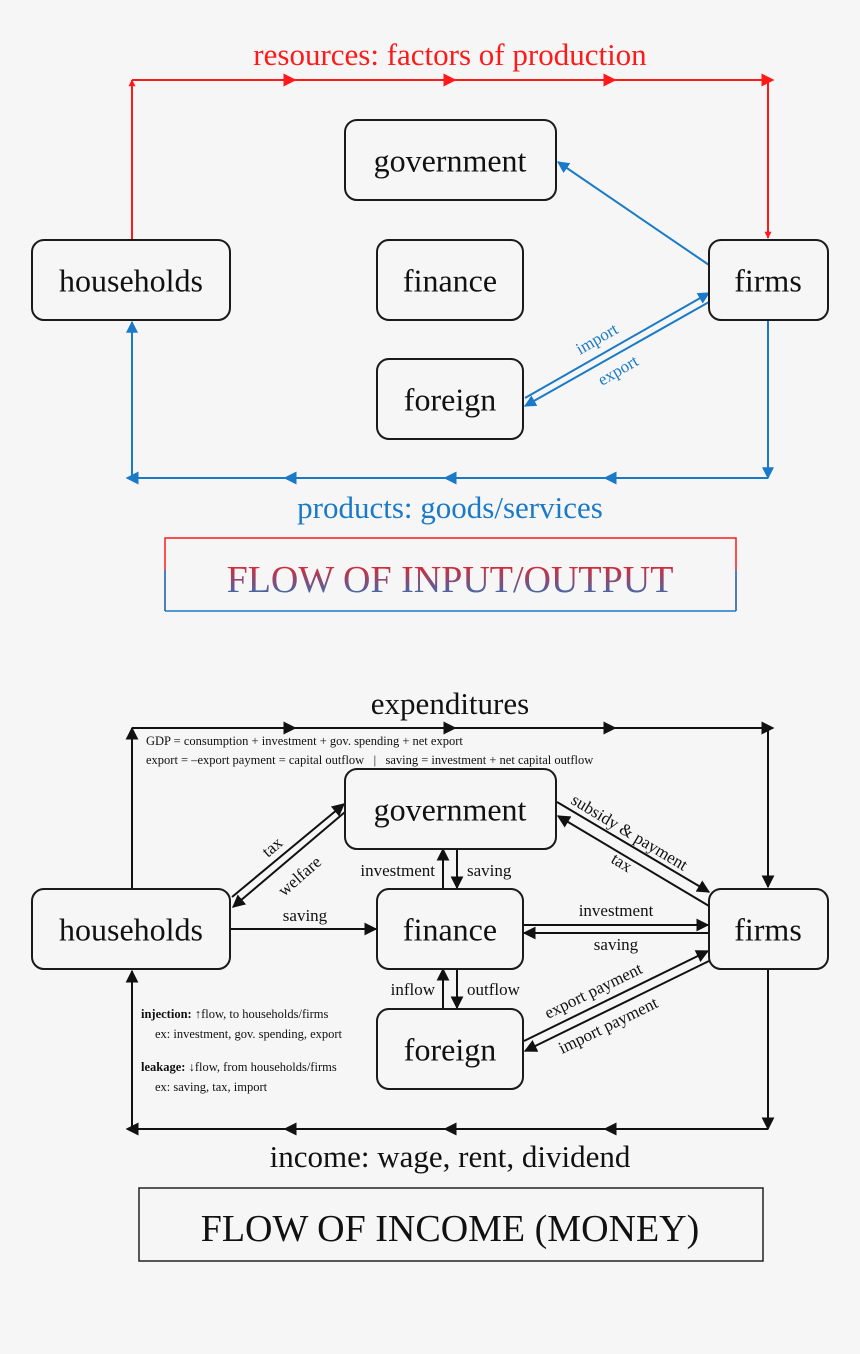 Image resolution: width=860 pixels, height=1354 pixels. I want to click on title-box-income-money: FLOW OF INCOME (MONEY), so click(451, 1224).